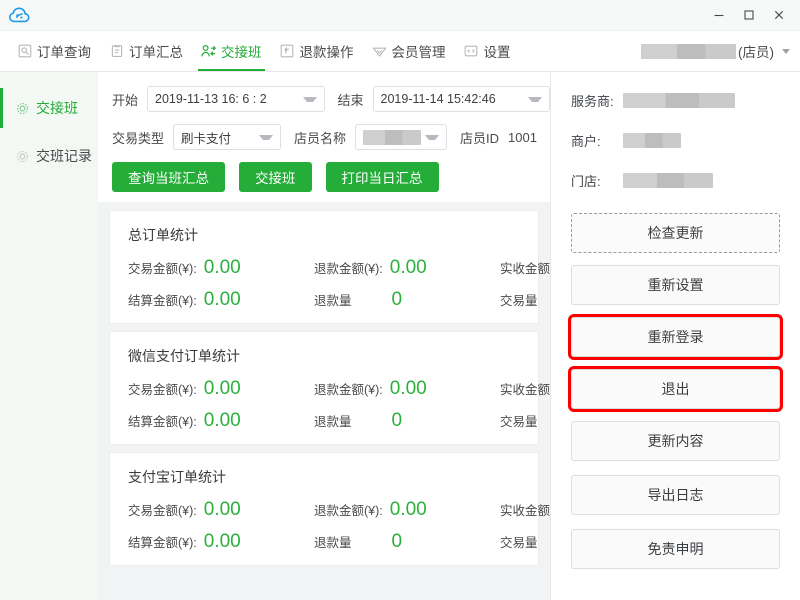  I want to click on main-navigation: 订单查询 订单汇总 交接班 退款操作 会员管理 设置 (店员), so click(400, 51).